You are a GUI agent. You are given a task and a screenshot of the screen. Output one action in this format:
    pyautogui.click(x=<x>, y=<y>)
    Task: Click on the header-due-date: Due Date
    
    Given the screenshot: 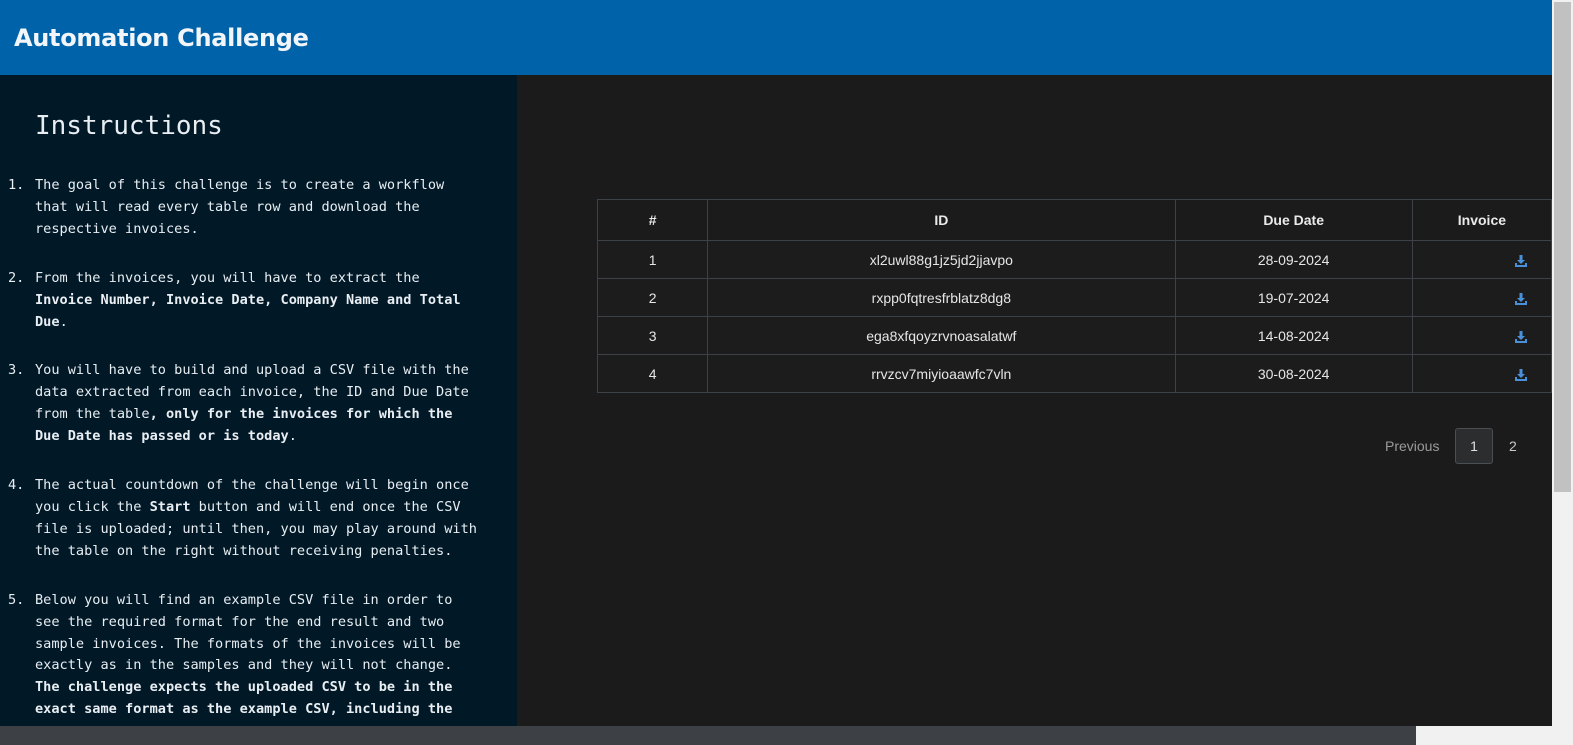 What is the action you would take?
    pyautogui.click(x=1293, y=220)
    